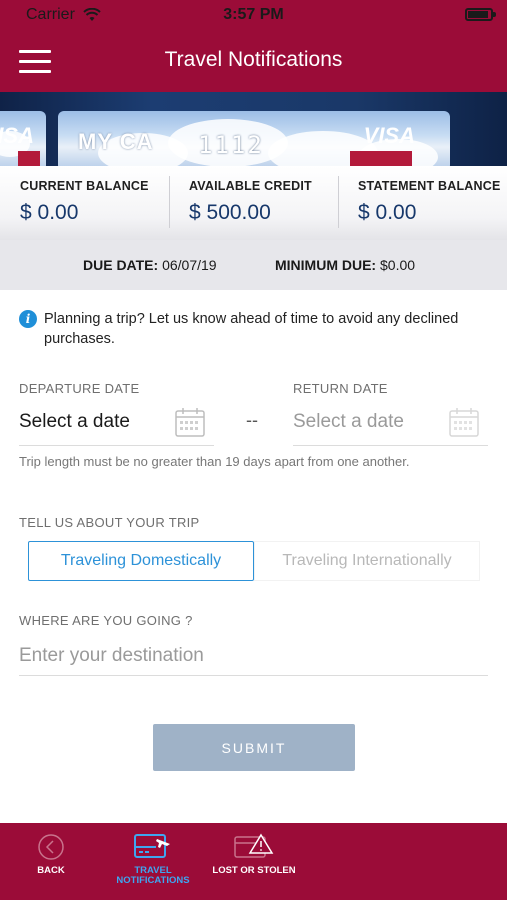 The height and width of the screenshot is (900, 507). What do you see at coordinates (480, 14) in the screenshot?
I see `battery-icon` at bounding box center [480, 14].